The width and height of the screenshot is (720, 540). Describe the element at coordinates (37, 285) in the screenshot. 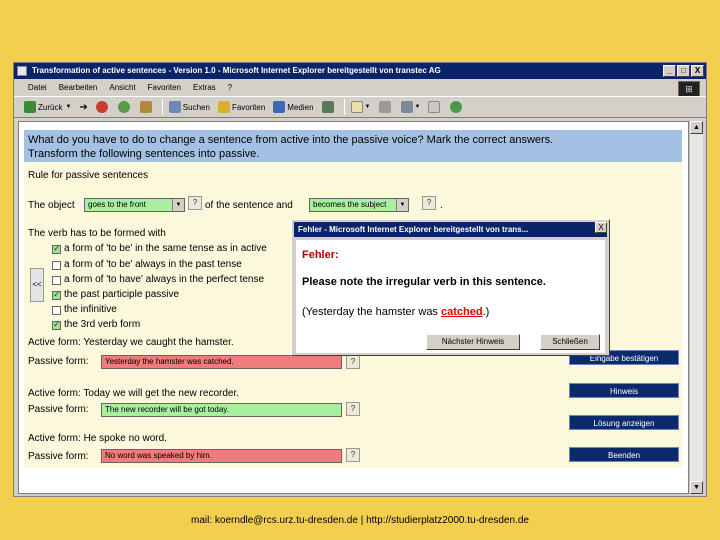

I see `side-toggle-button: <<` at that location.